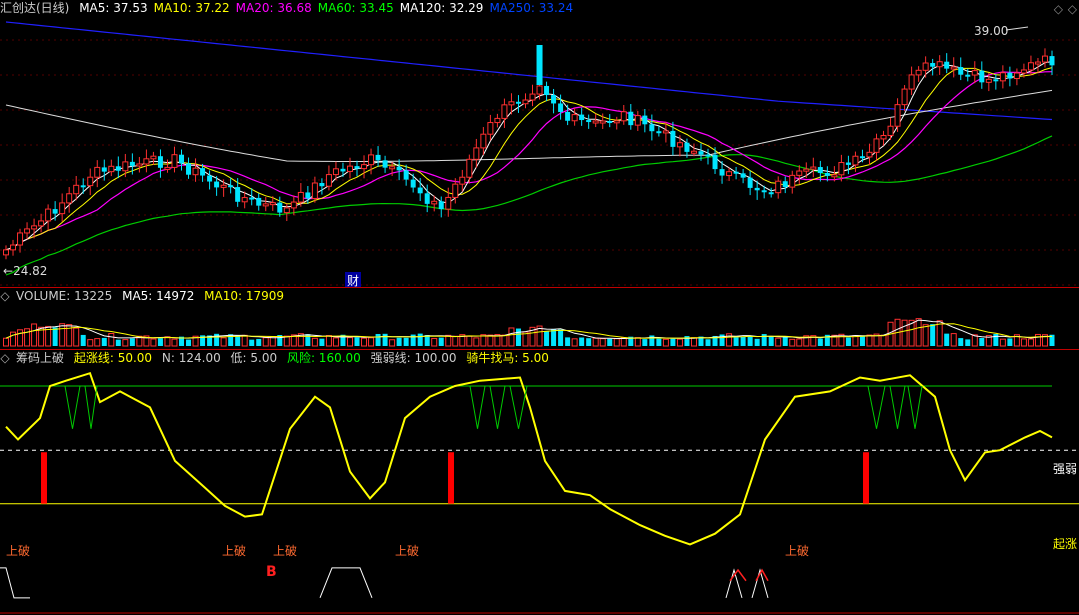 Image resolution: width=1079 pixels, height=615 pixels. What do you see at coordinates (30, 271) in the screenshot?
I see `low-price-value: 24.82` at bounding box center [30, 271].